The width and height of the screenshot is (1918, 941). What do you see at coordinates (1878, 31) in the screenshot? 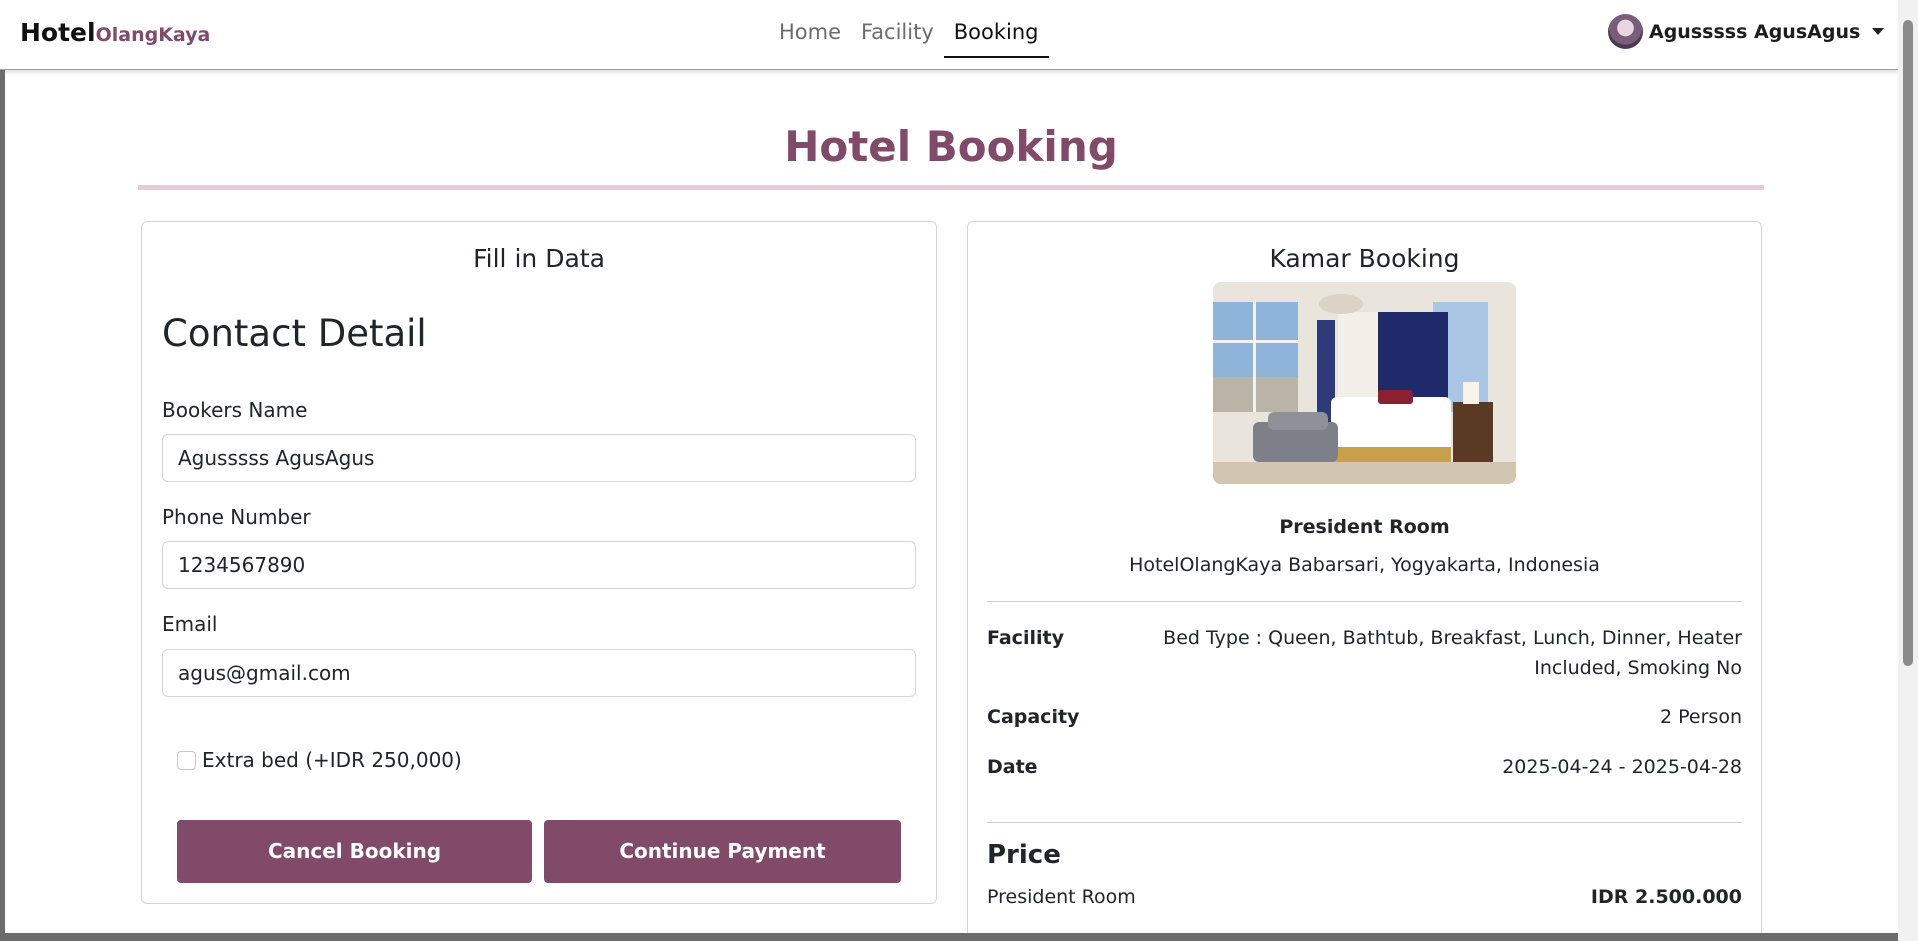
I see `chevron-down-icon` at bounding box center [1878, 31].